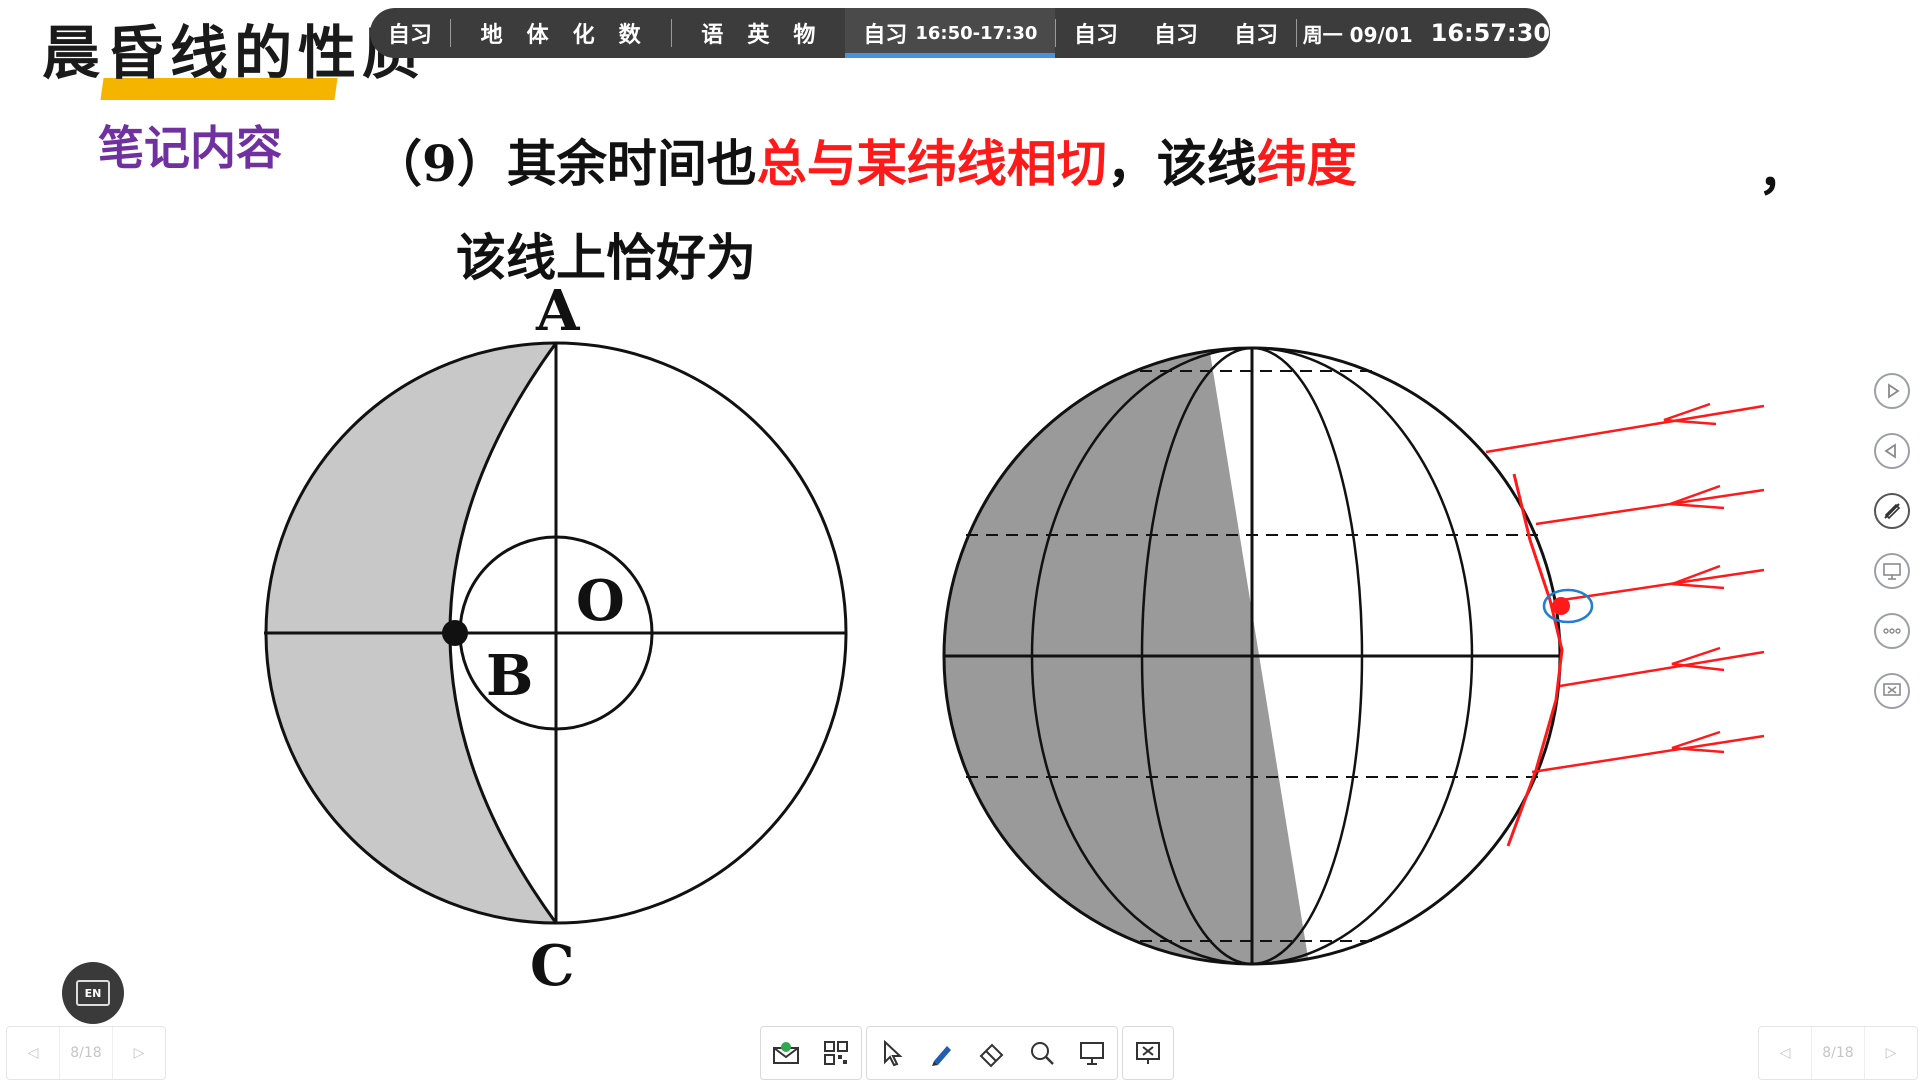 The width and height of the screenshot is (1920, 1080). I want to click on eraser-icon, so click(992, 1053).